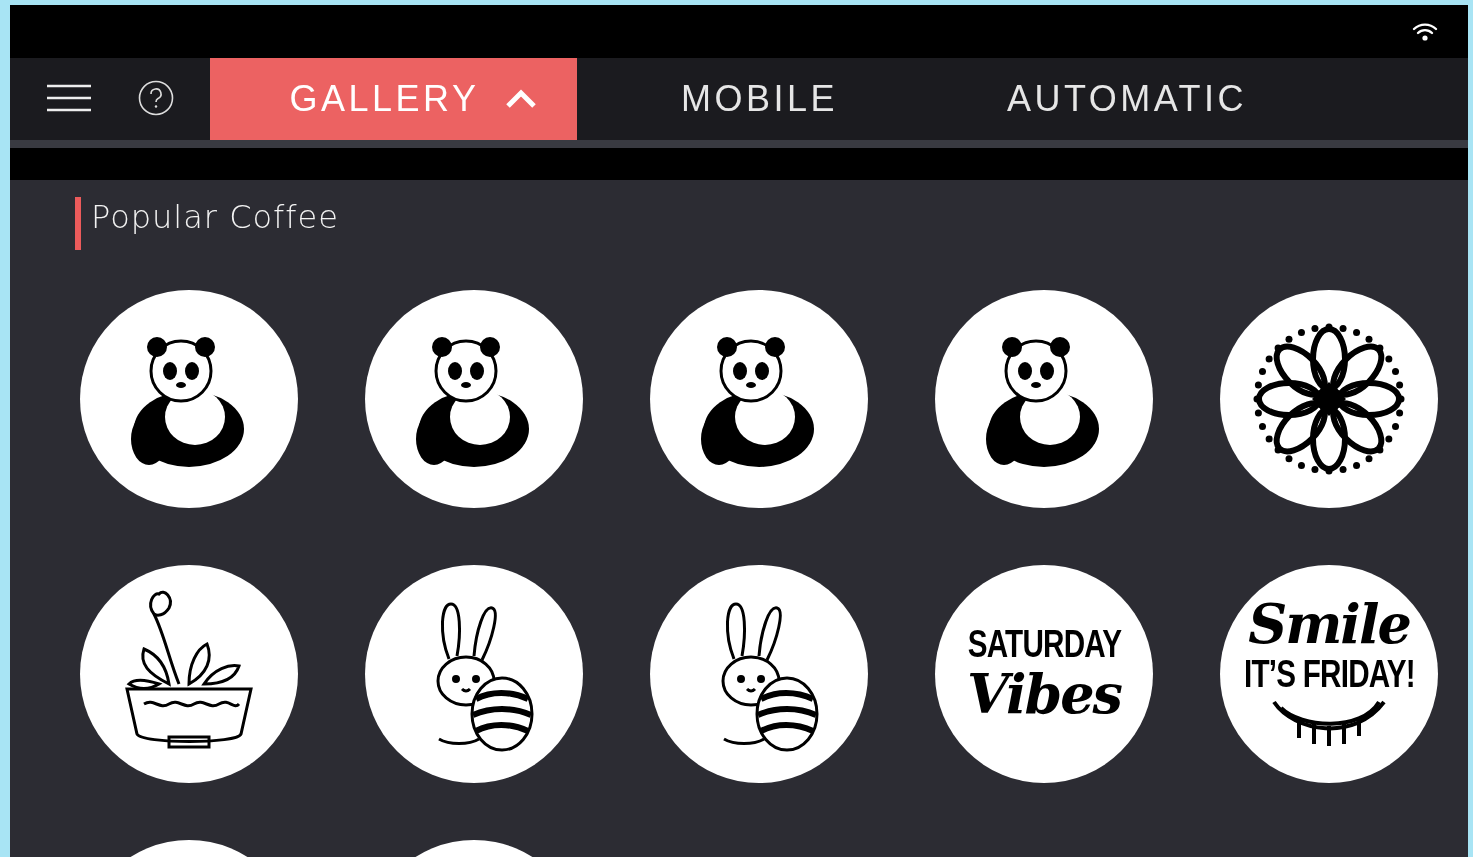 Image resolution: width=1473 pixels, height=857 pixels. I want to click on design-lettering: Smile, so click(1329, 624).